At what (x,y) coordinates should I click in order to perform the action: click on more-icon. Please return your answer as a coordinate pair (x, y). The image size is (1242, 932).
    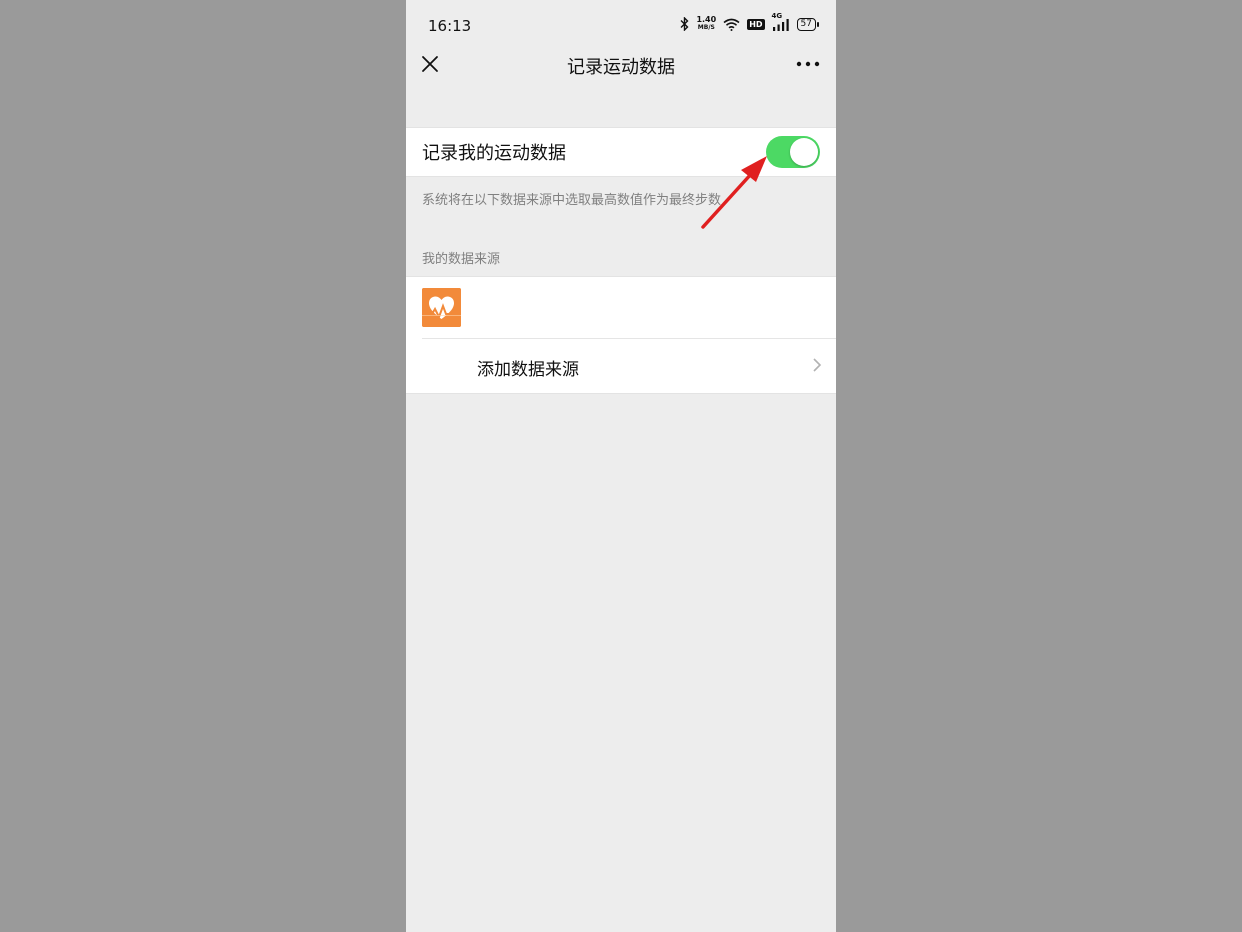
    Looking at the image, I should click on (808, 64).